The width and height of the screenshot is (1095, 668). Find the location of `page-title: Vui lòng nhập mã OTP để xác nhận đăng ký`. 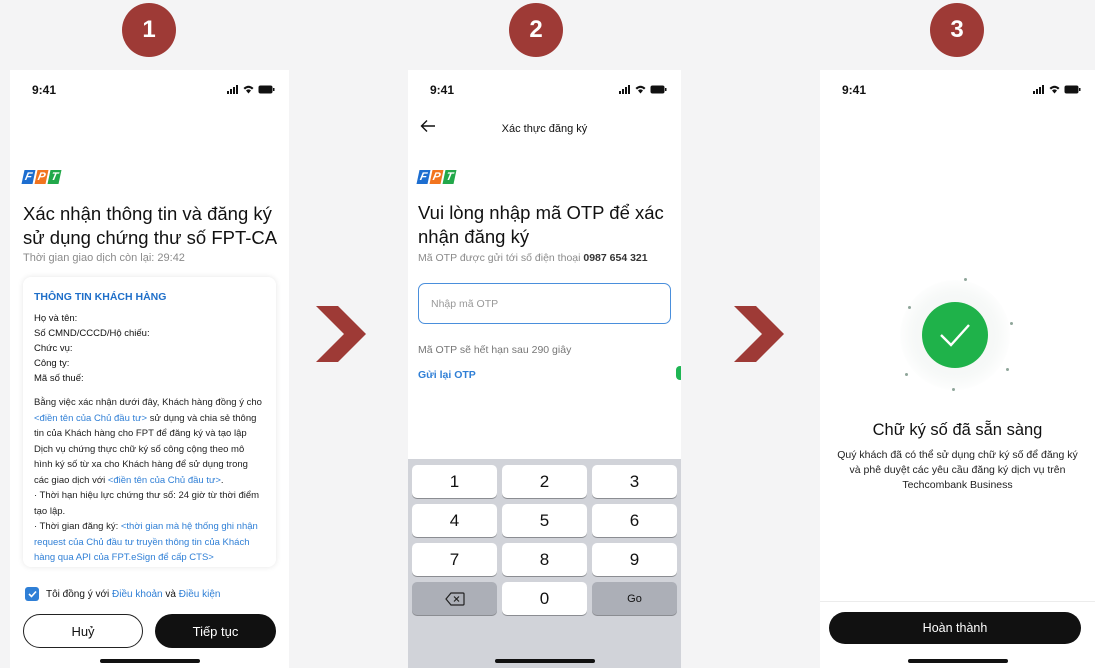

page-title: Vui lòng nhập mã OTP để xác nhận đăng ký is located at coordinates (541, 224).